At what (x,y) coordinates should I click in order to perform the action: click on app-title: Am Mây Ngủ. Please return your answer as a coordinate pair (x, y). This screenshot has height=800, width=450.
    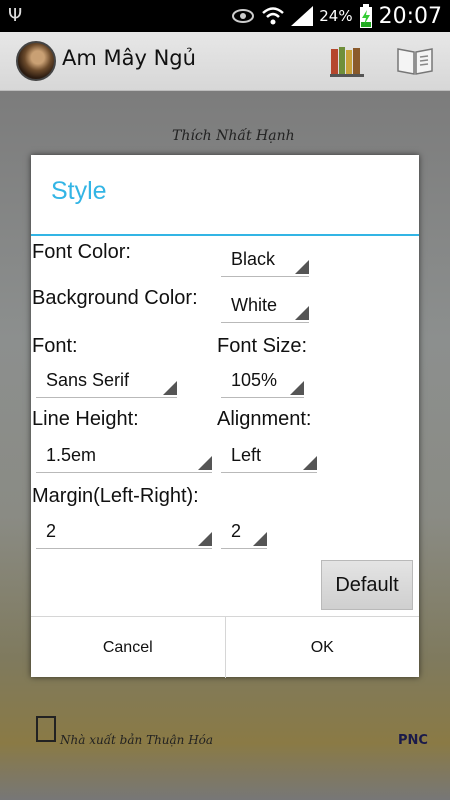
    Looking at the image, I should click on (129, 58).